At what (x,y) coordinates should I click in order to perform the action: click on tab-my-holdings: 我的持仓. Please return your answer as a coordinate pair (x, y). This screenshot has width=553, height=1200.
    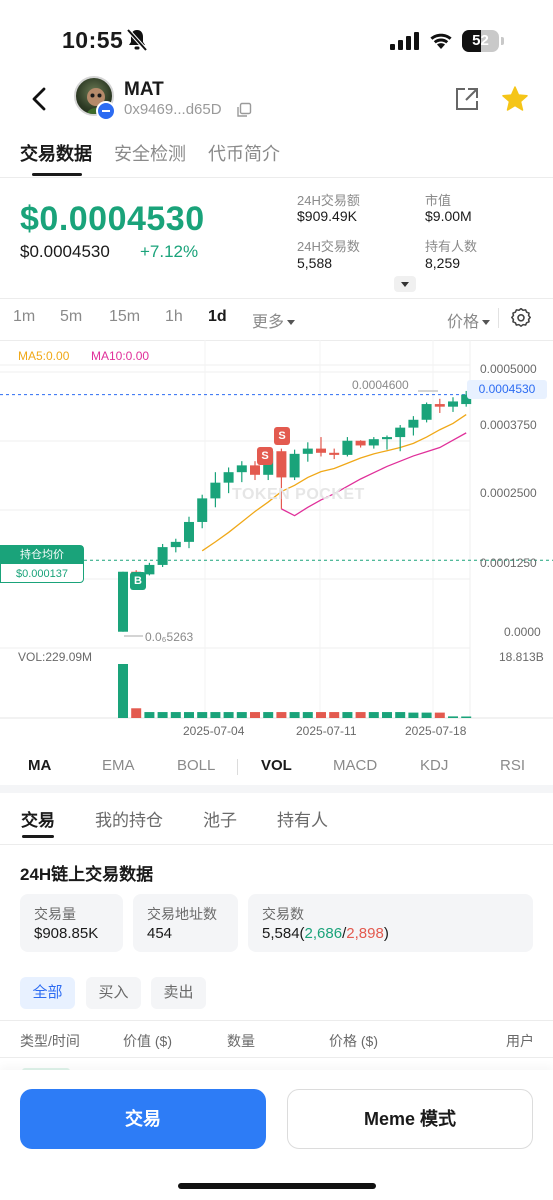
    Looking at the image, I should click on (129, 818).